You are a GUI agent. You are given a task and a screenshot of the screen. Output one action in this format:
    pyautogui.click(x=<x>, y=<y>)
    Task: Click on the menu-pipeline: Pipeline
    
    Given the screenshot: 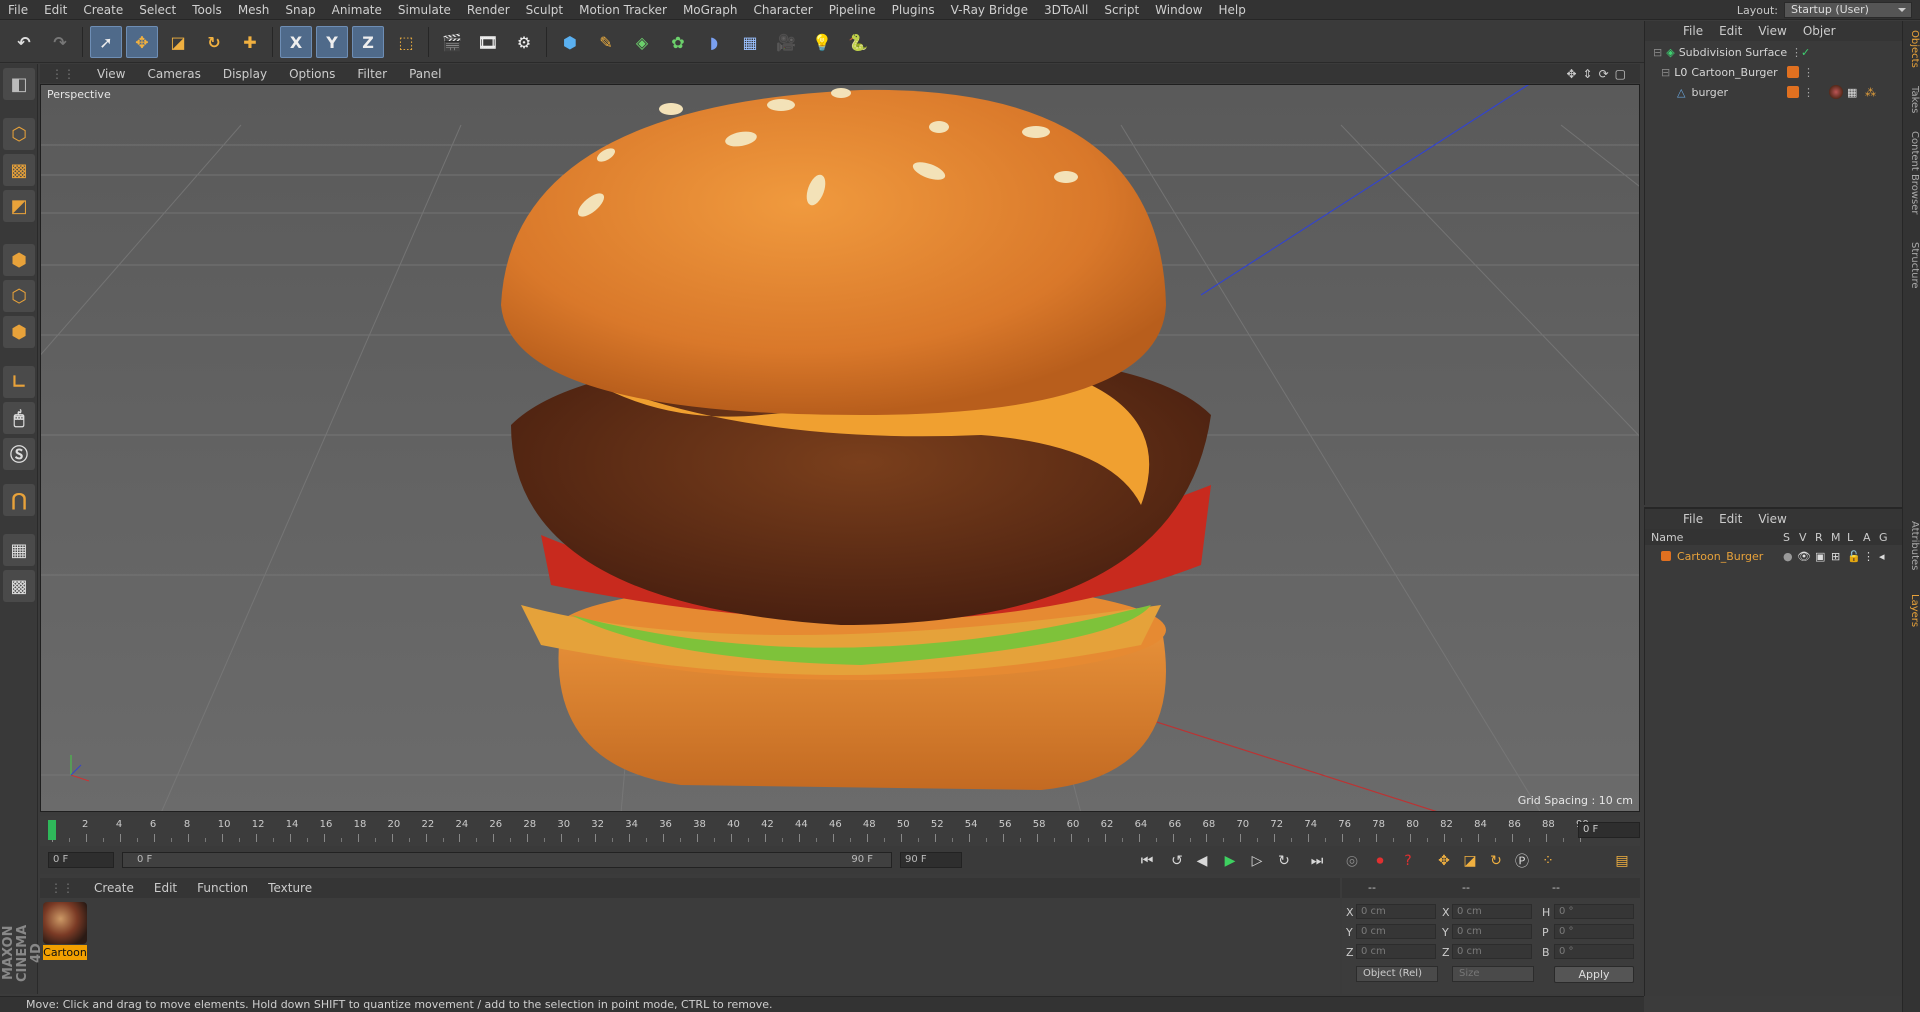 What is the action you would take?
    pyautogui.click(x=852, y=10)
    